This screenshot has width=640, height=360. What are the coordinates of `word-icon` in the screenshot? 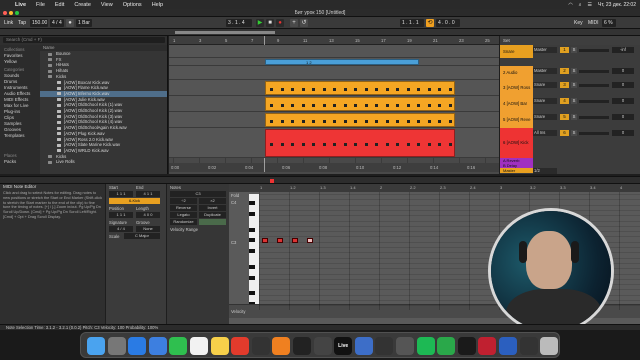 It's located at (508, 346).